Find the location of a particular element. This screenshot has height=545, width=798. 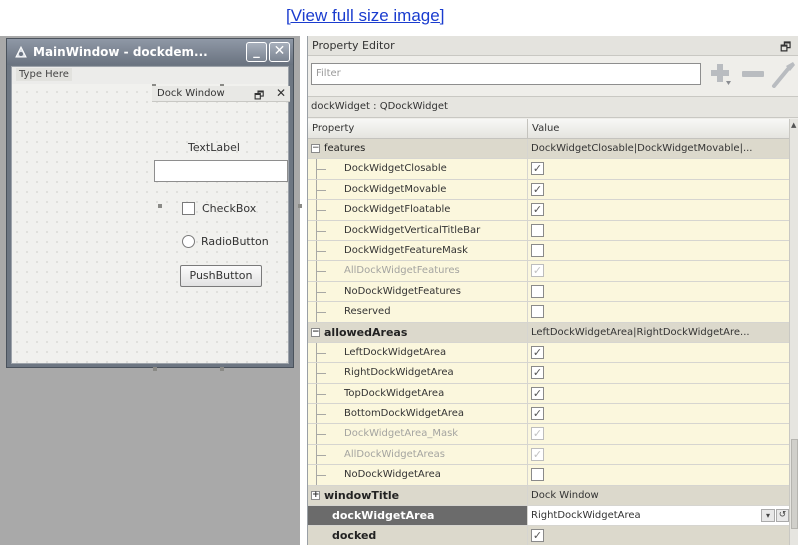

property-name: allowedAreas is located at coordinates (366, 332).